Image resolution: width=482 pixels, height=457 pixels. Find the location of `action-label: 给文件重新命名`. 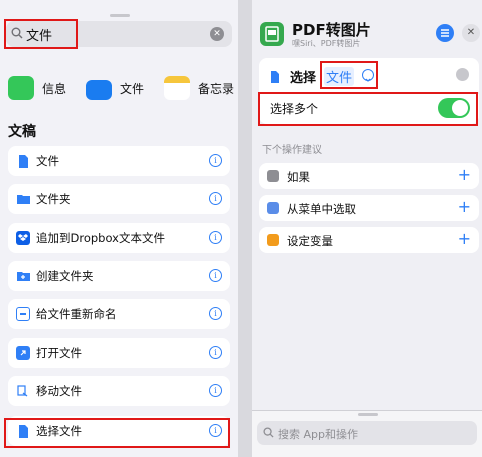

action-label: 给文件重新命名 is located at coordinates (76, 314).